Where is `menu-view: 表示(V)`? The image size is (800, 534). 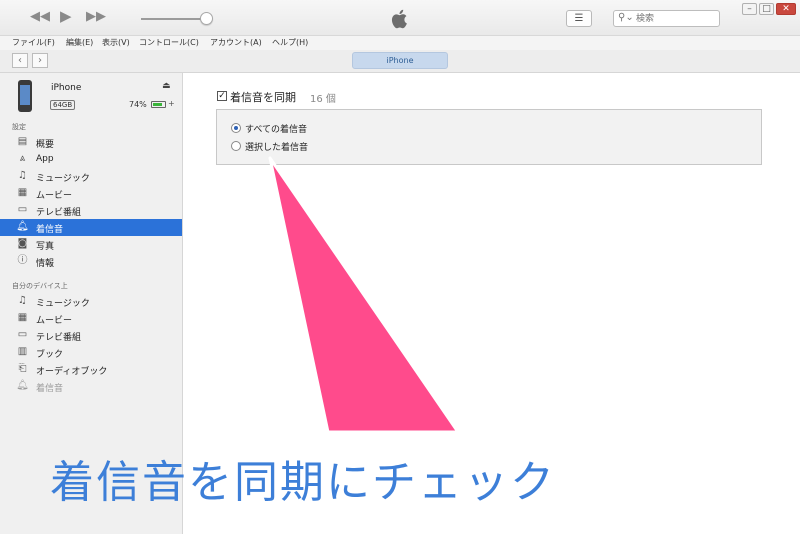 menu-view: 表示(V) is located at coordinates (116, 42).